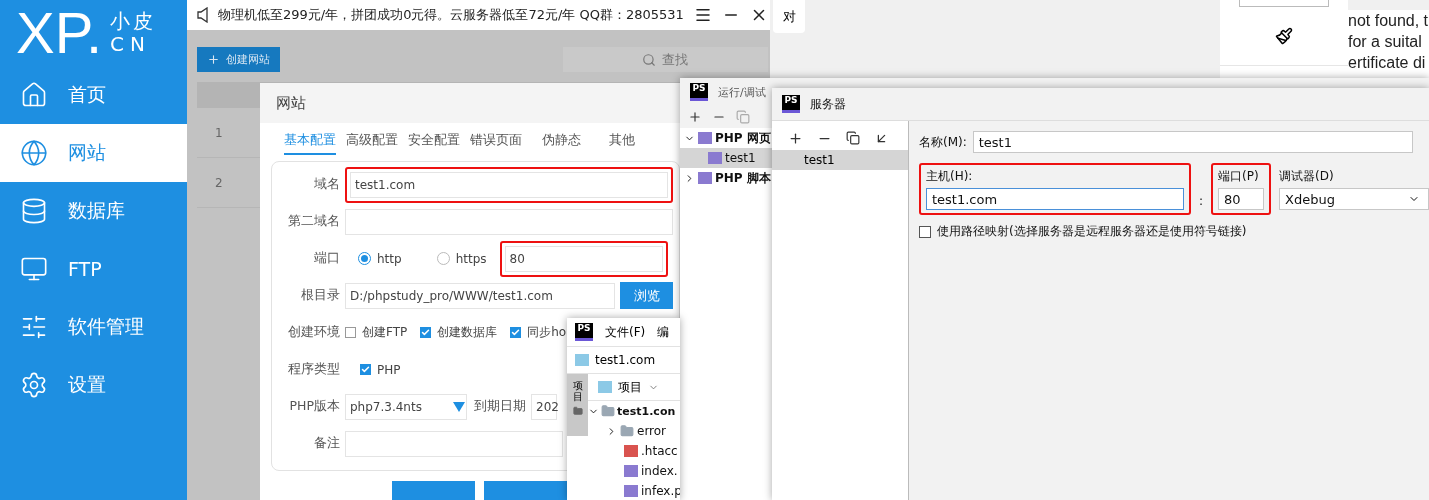  Describe the element at coordinates (467, 332) in the screenshot. I see `checkbox-label: 创建数据库` at that location.